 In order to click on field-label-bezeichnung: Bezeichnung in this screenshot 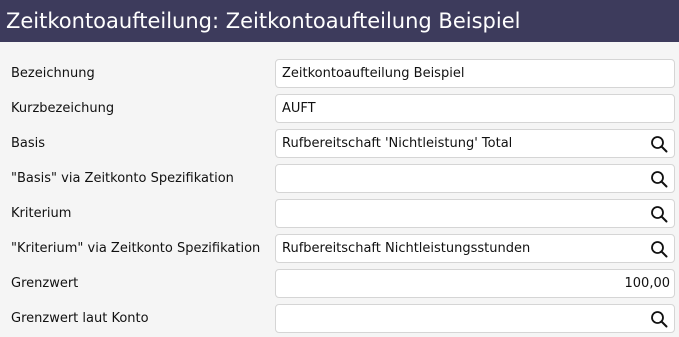, I will do `click(53, 73)`.